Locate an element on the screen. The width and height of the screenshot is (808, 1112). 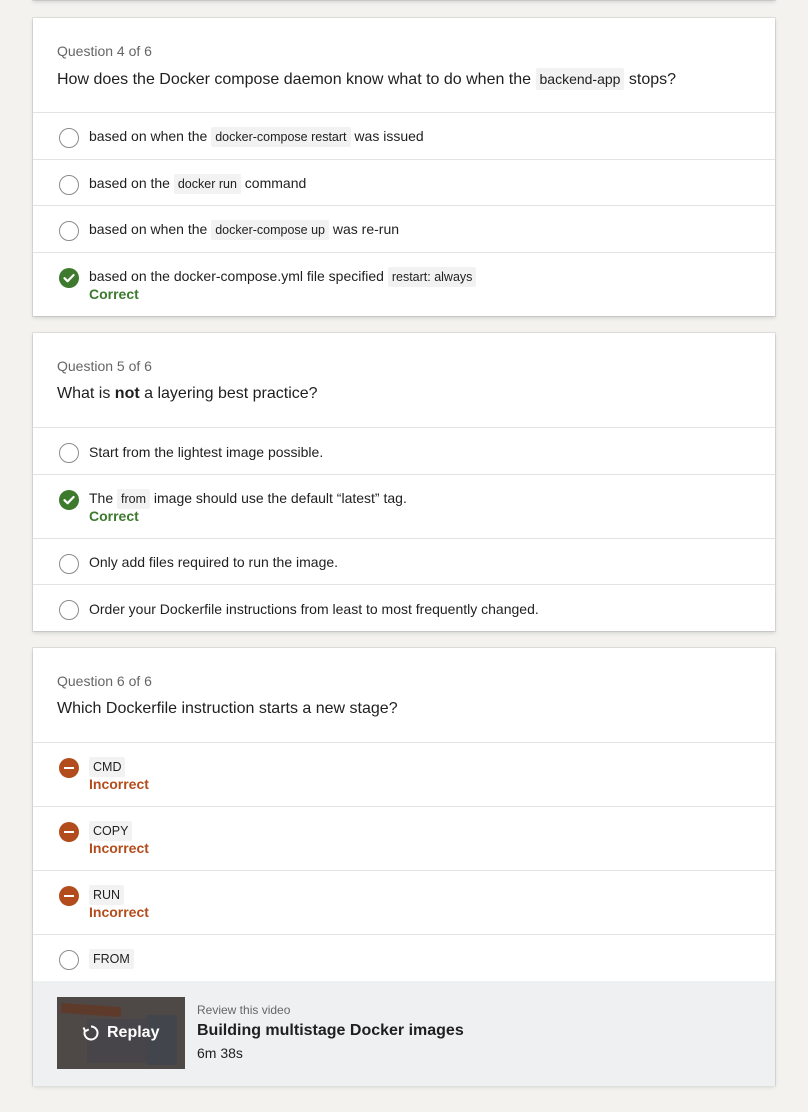
inline-code: from is located at coordinates (134, 499).